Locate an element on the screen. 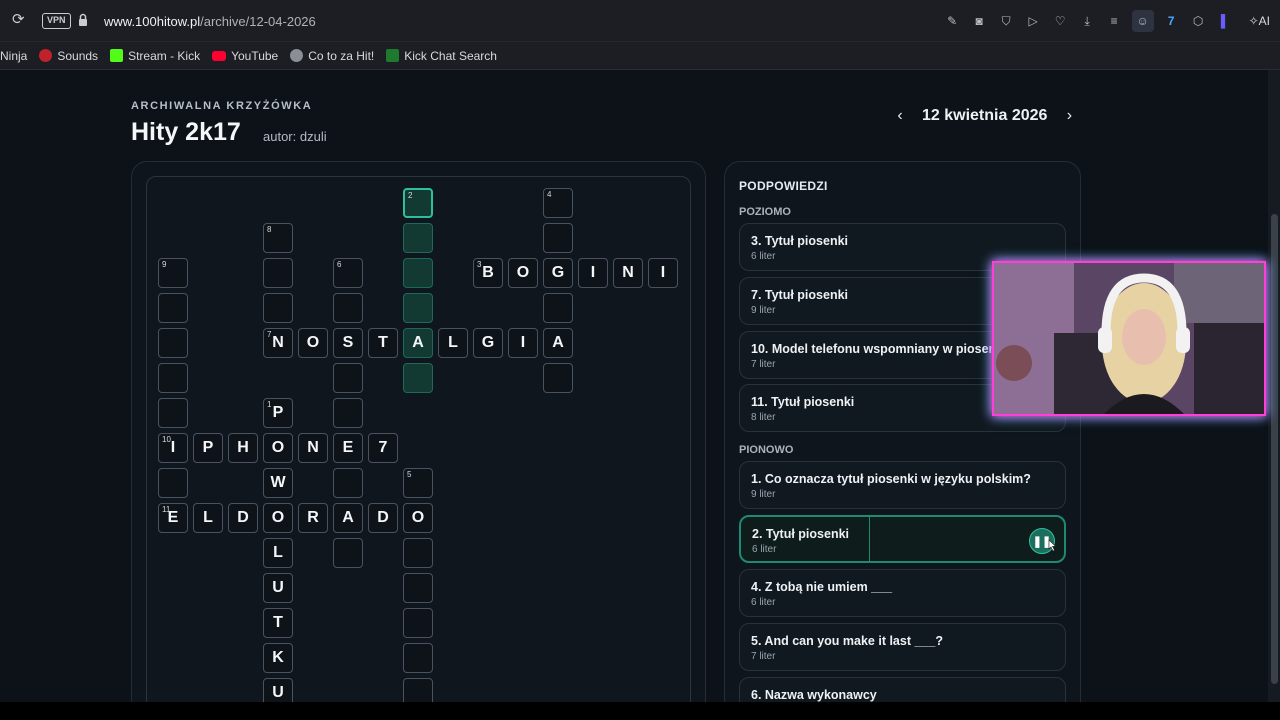 Image resolution: width=1280 pixels, height=720 pixels. grid-cell: W is located at coordinates (278, 483).